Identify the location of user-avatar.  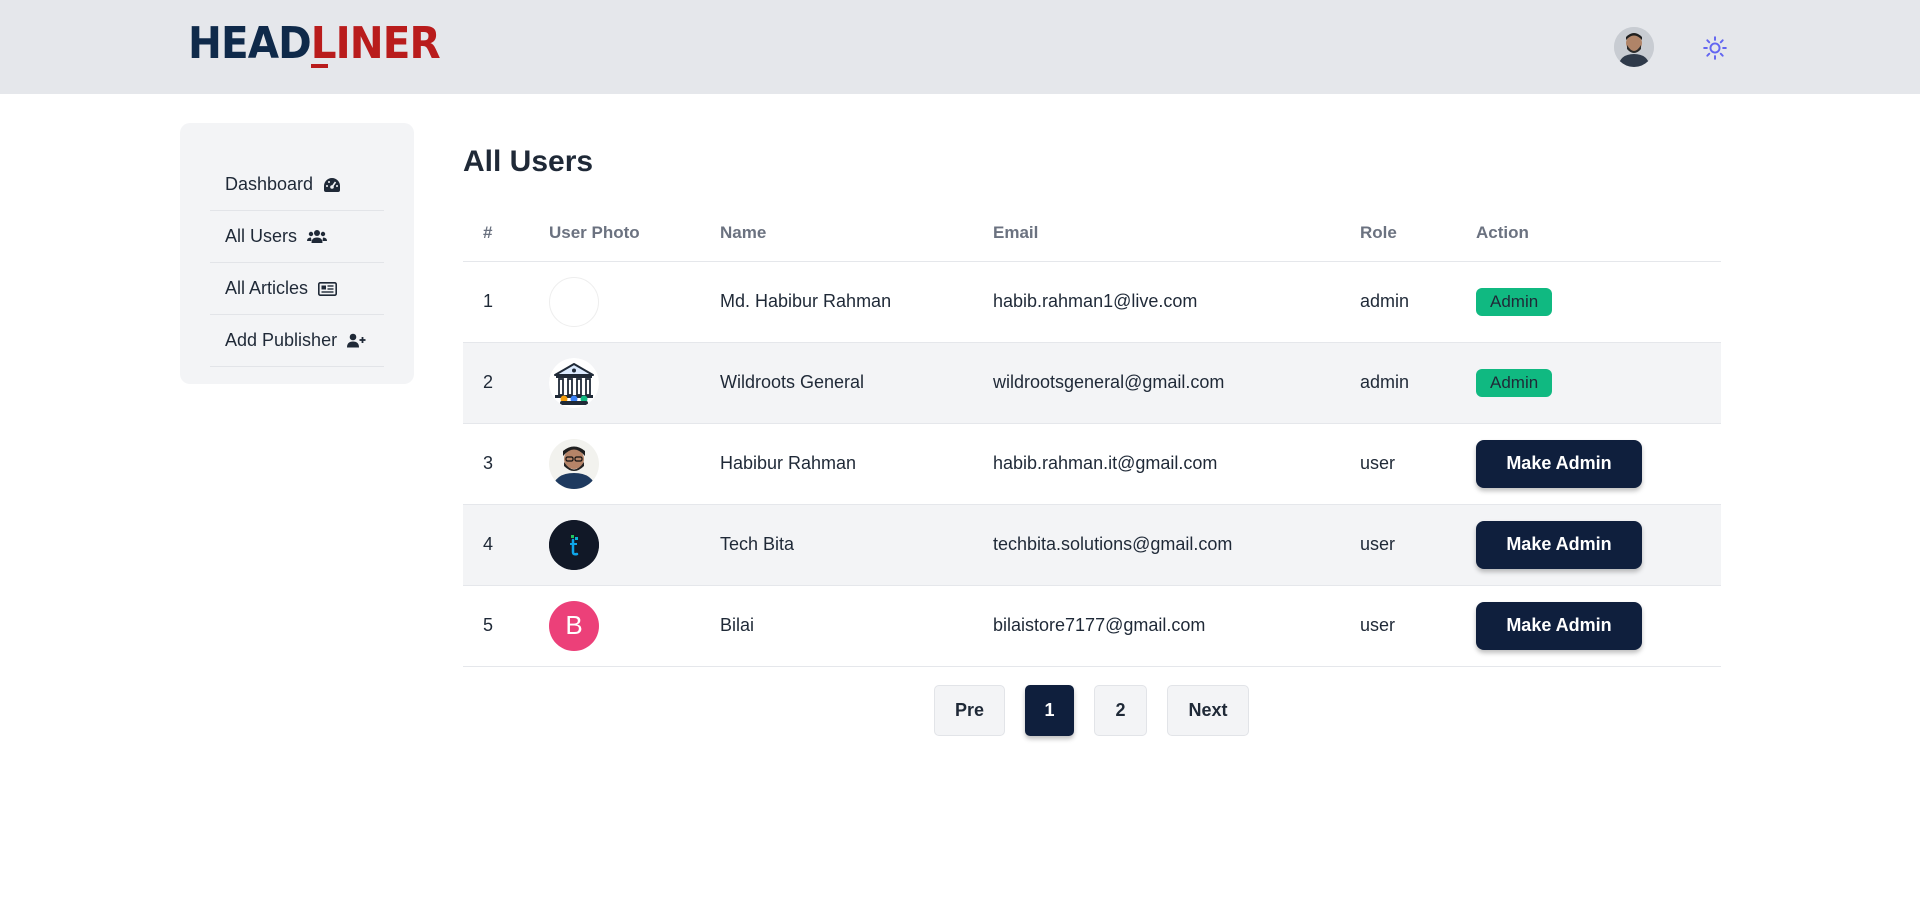
(1634, 47).